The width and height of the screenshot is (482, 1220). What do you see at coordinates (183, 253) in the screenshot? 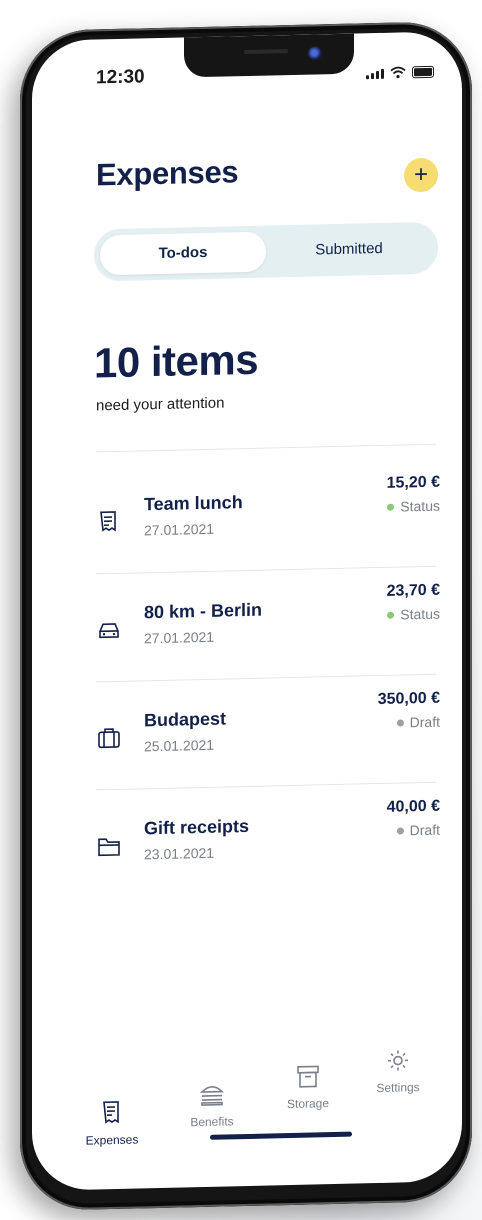
I see `tab-to-dos: To-dos` at bounding box center [183, 253].